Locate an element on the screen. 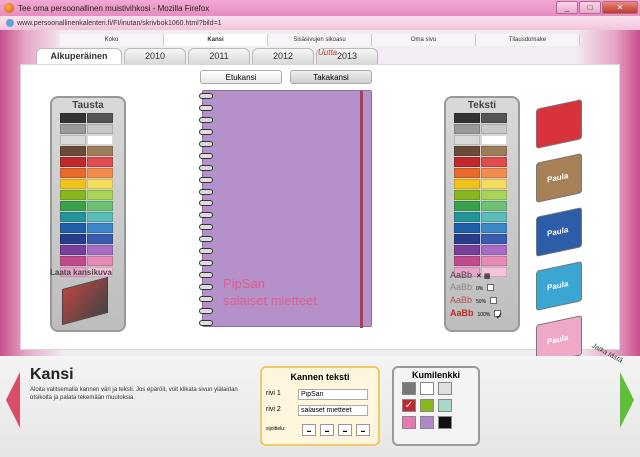 This screenshot has width=640, height=457. row2-input is located at coordinates (333, 410).